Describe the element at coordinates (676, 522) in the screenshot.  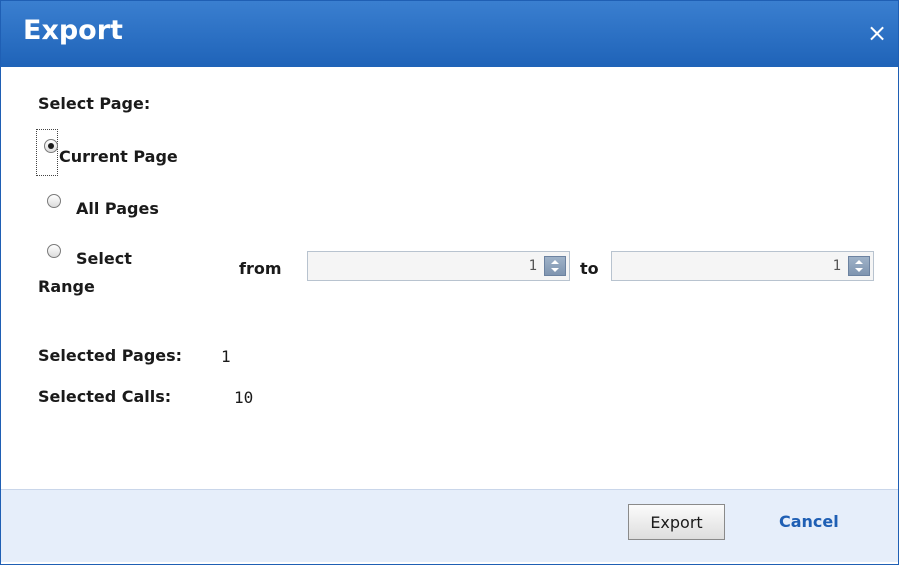
I see `export-button: Export` at that location.